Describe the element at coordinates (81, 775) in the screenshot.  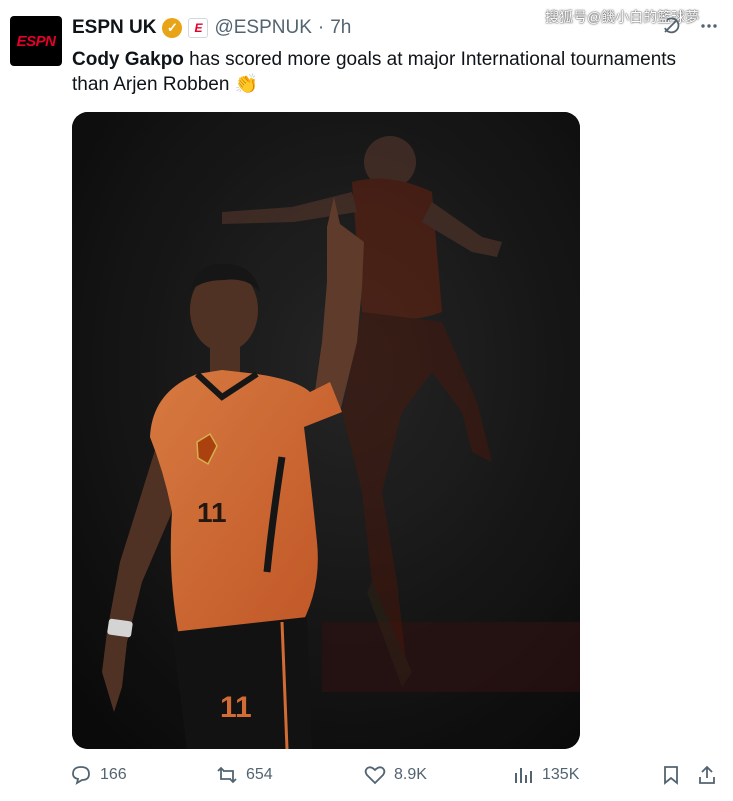
I see `reply-icon` at that location.